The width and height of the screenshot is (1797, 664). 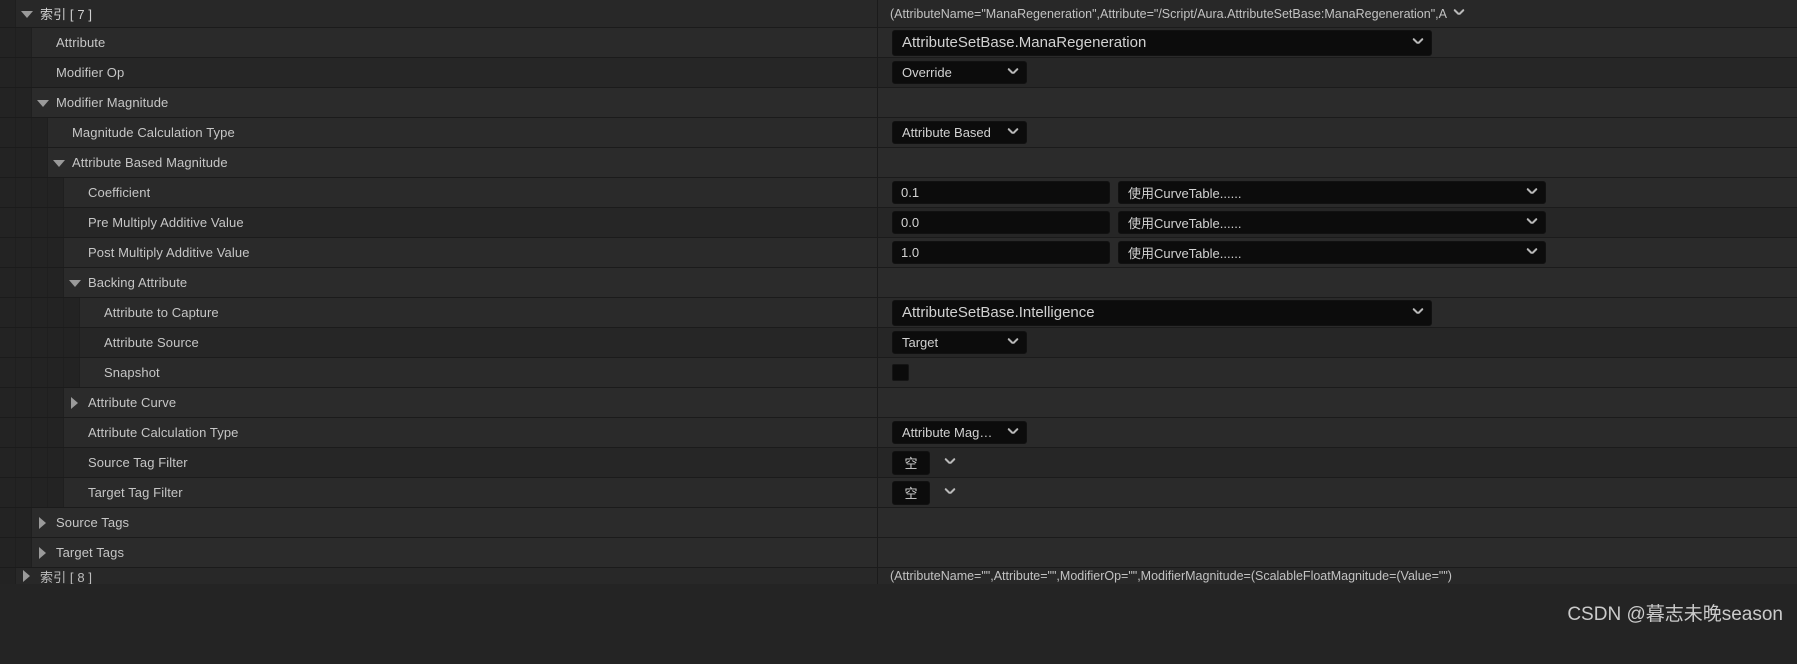 What do you see at coordinates (151, 342) in the screenshot?
I see `label-attribute-source: Attribute Source` at bounding box center [151, 342].